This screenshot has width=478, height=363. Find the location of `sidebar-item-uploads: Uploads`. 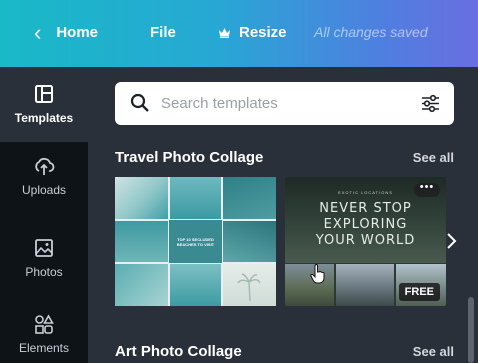

sidebar-item-uploads: Uploads is located at coordinates (44, 190).